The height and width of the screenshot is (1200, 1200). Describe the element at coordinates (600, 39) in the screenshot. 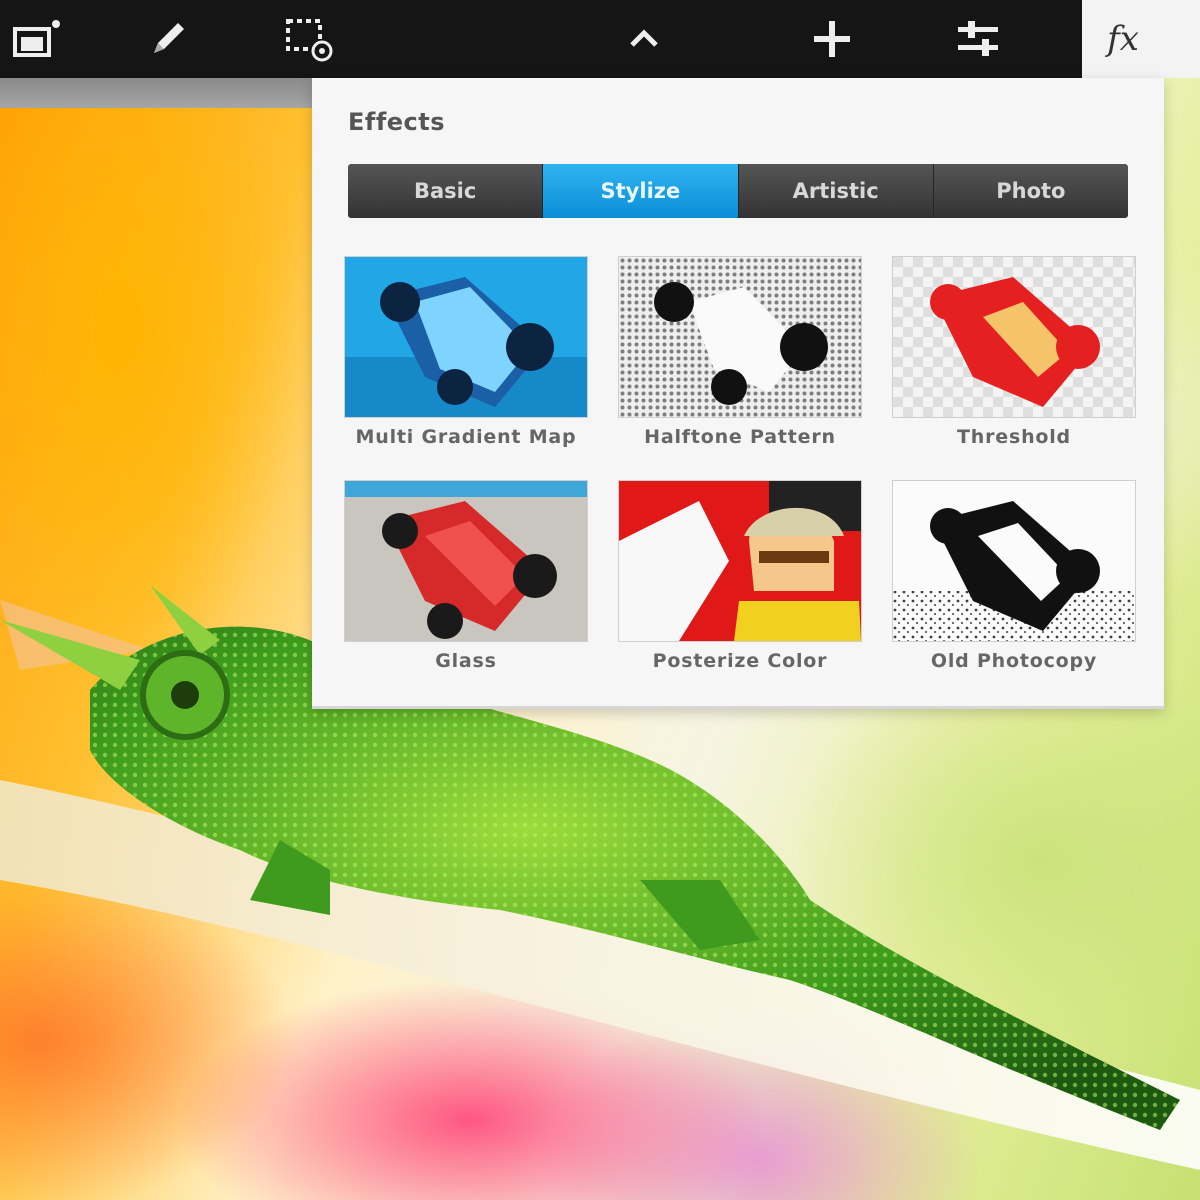

I see `top-toolbar: fx` at that location.